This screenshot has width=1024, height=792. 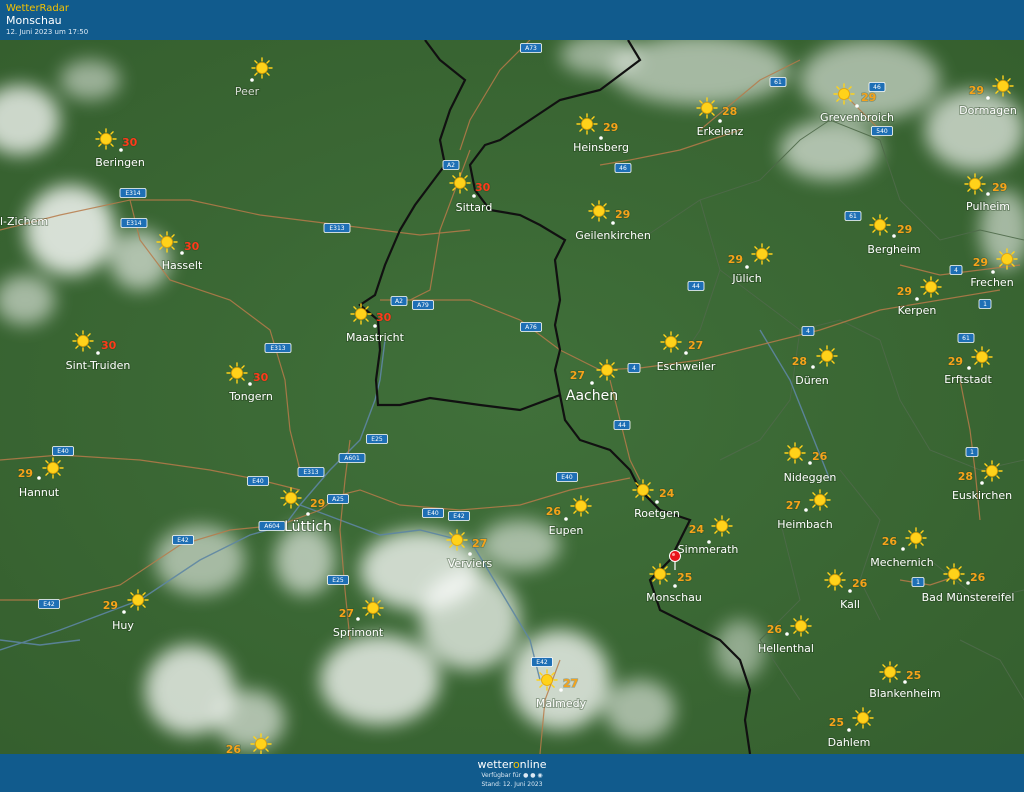 What do you see at coordinates (667, 493) in the screenshot?
I see `temperature-label: 24` at bounding box center [667, 493].